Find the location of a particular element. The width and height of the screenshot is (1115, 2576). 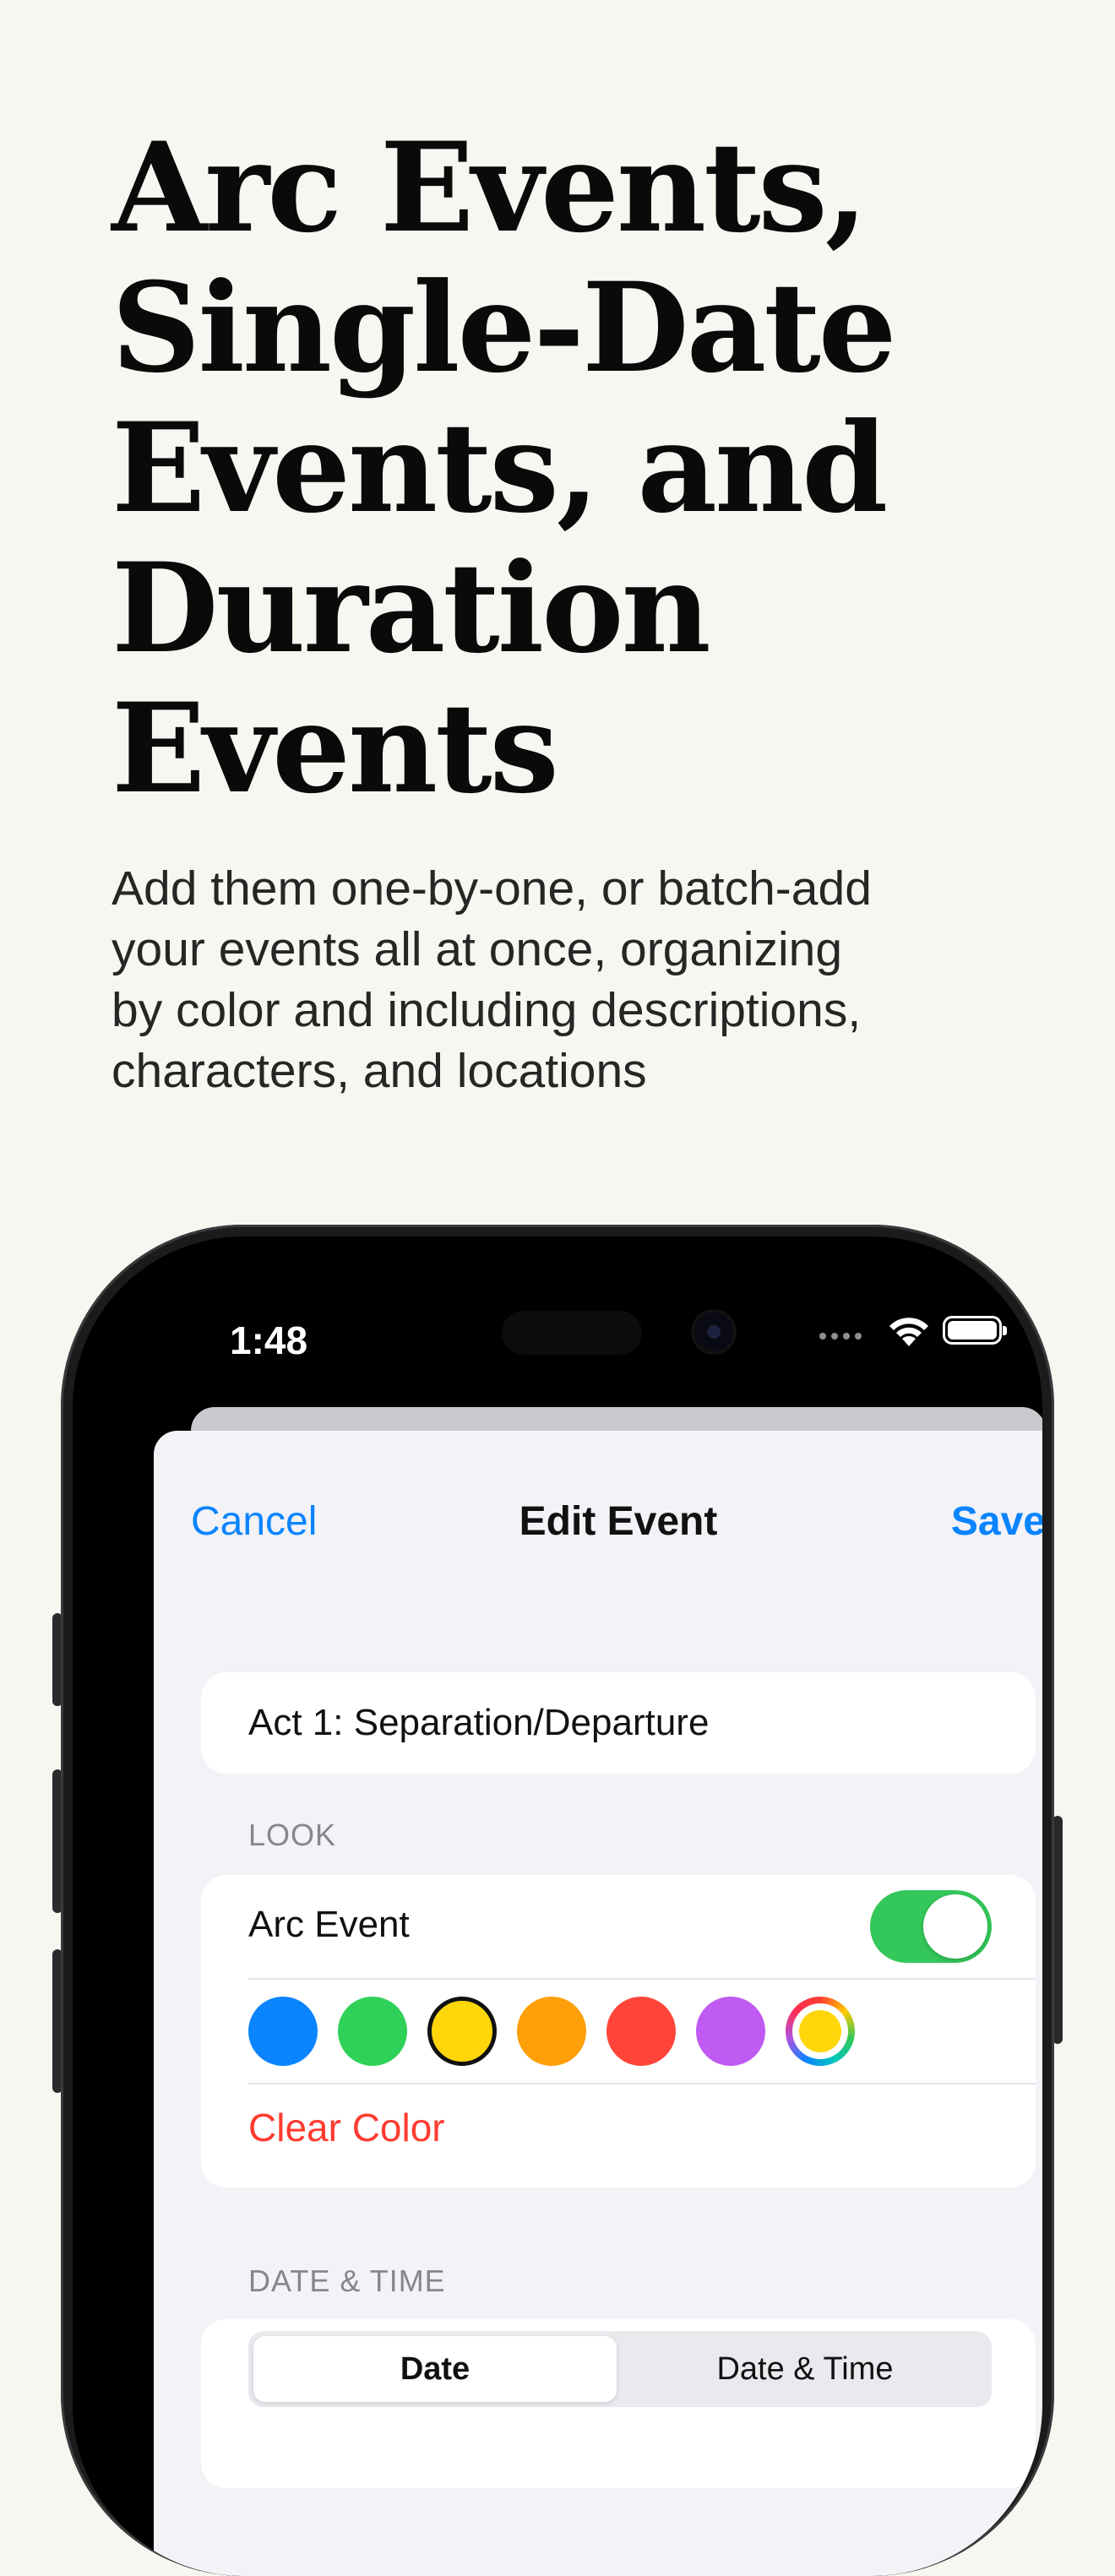

clear-color-button: Clear Color is located at coordinates (347, 2127).